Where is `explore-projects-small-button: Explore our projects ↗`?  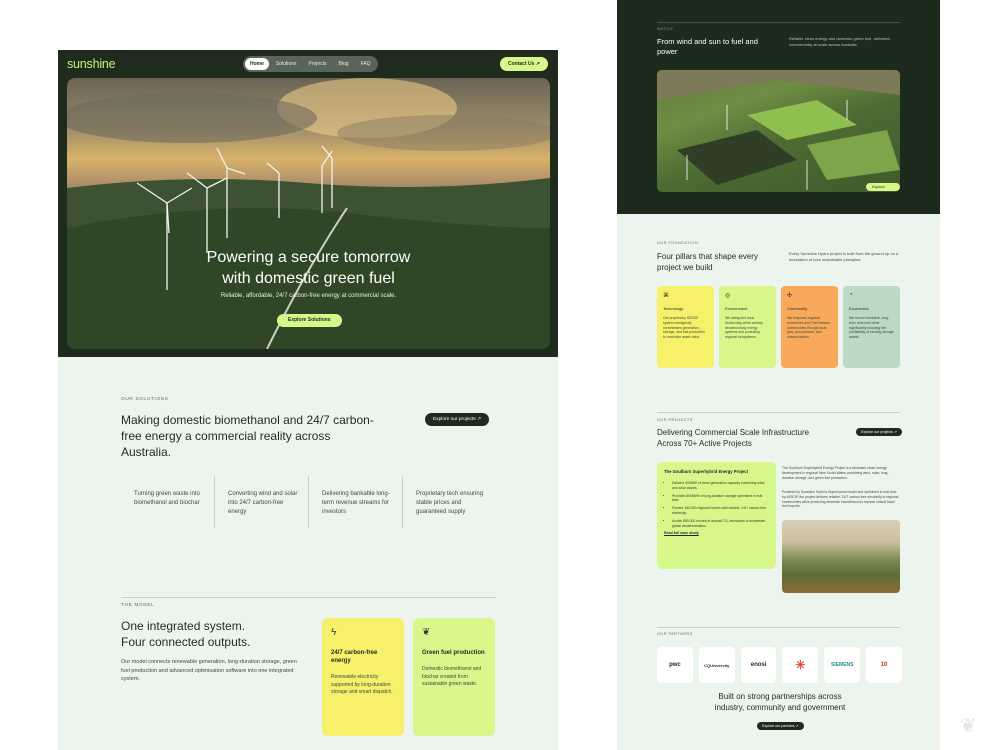
explore-projects-small-button: Explore our projects ↗ is located at coordinates (879, 432).